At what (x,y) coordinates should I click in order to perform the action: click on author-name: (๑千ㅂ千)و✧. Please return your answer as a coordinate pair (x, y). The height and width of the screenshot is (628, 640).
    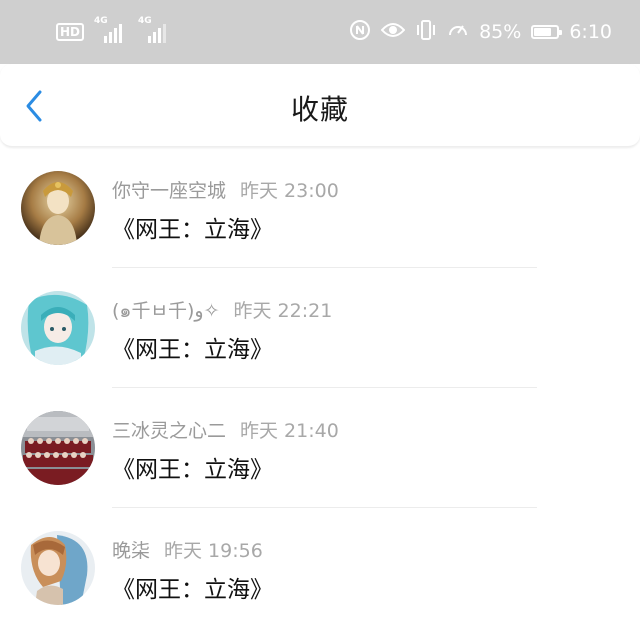
    Looking at the image, I should click on (166, 311).